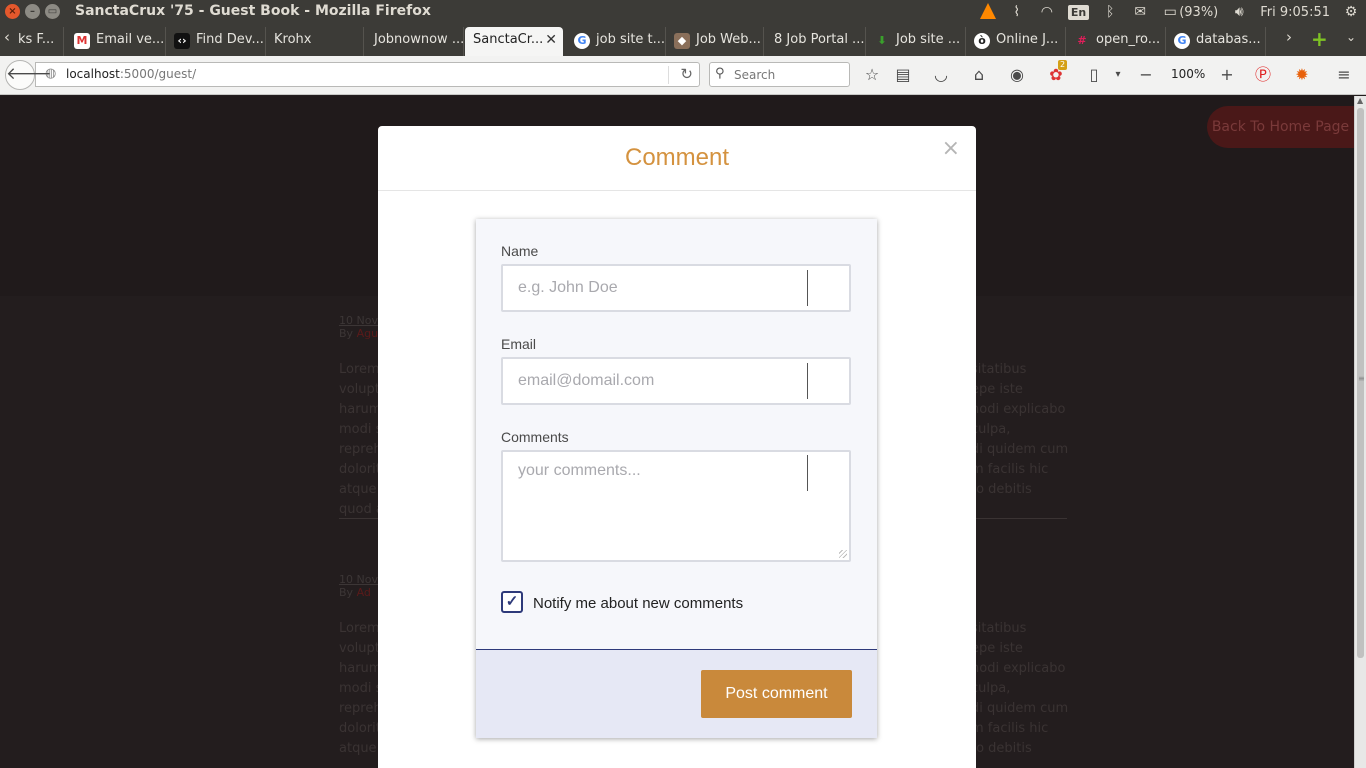 Image resolution: width=1366 pixels, height=768 pixels. What do you see at coordinates (1351, 12) in the screenshot?
I see `settings-gear-icon: ⚙` at bounding box center [1351, 12].